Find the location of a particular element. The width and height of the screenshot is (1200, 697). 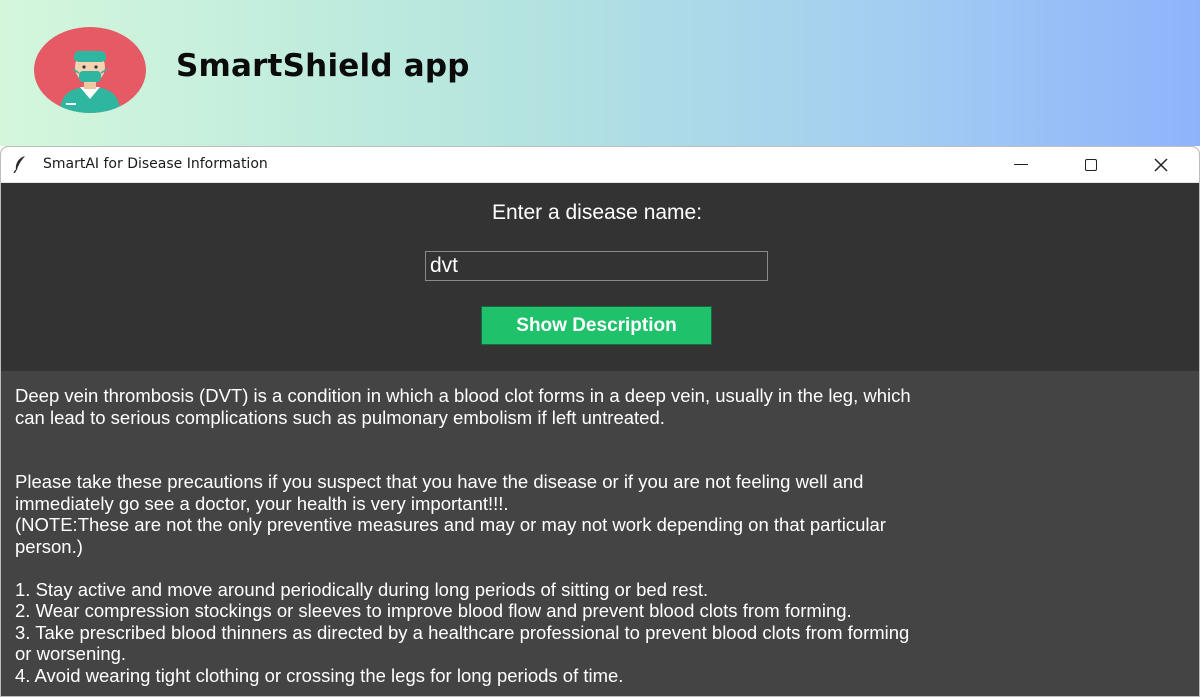

maximize-icon is located at coordinates (1091, 164).